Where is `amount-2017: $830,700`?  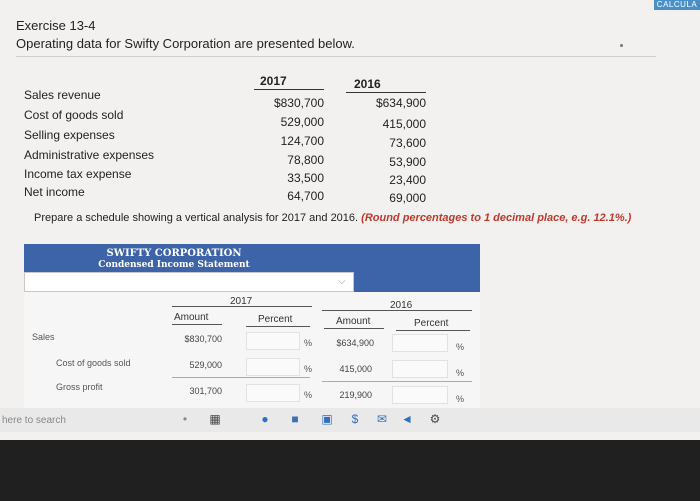
amount-2017: $830,700 is located at coordinates (203, 339).